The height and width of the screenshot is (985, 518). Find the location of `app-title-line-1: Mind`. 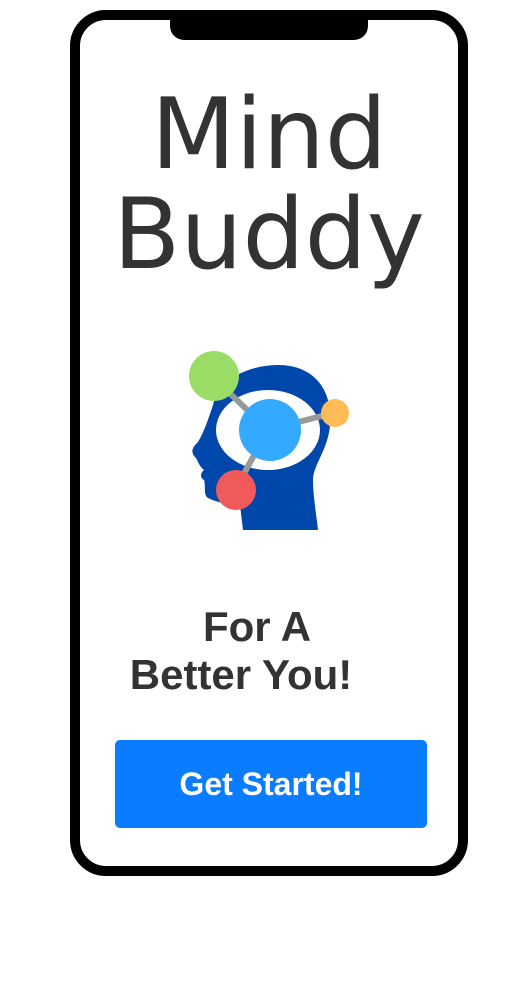

app-title-line-1: Mind is located at coordinates (269, 135).